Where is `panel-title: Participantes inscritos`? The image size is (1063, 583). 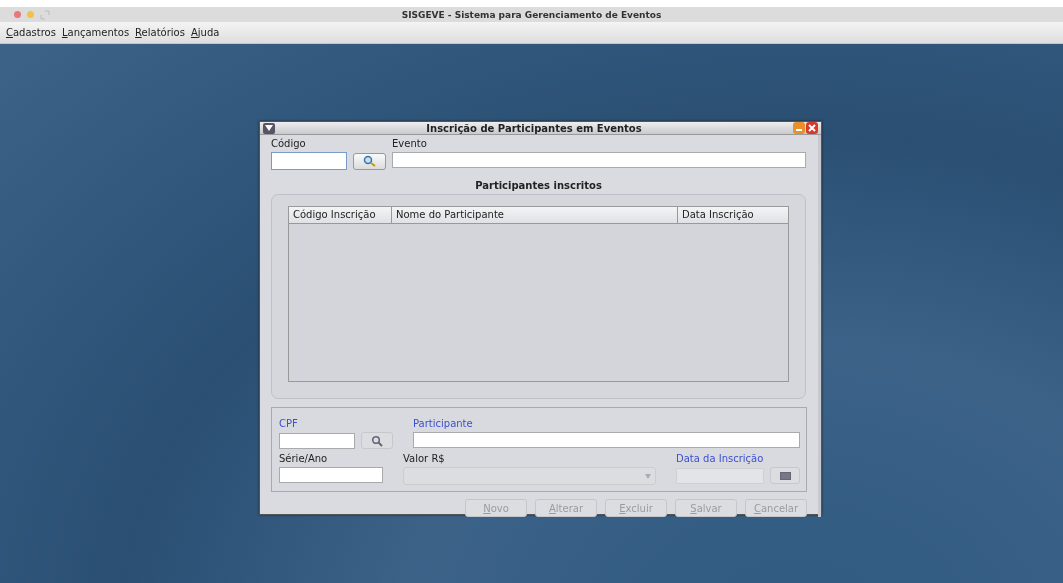 panel-title: Participantes inscritos is located at coordinates (538, 185).